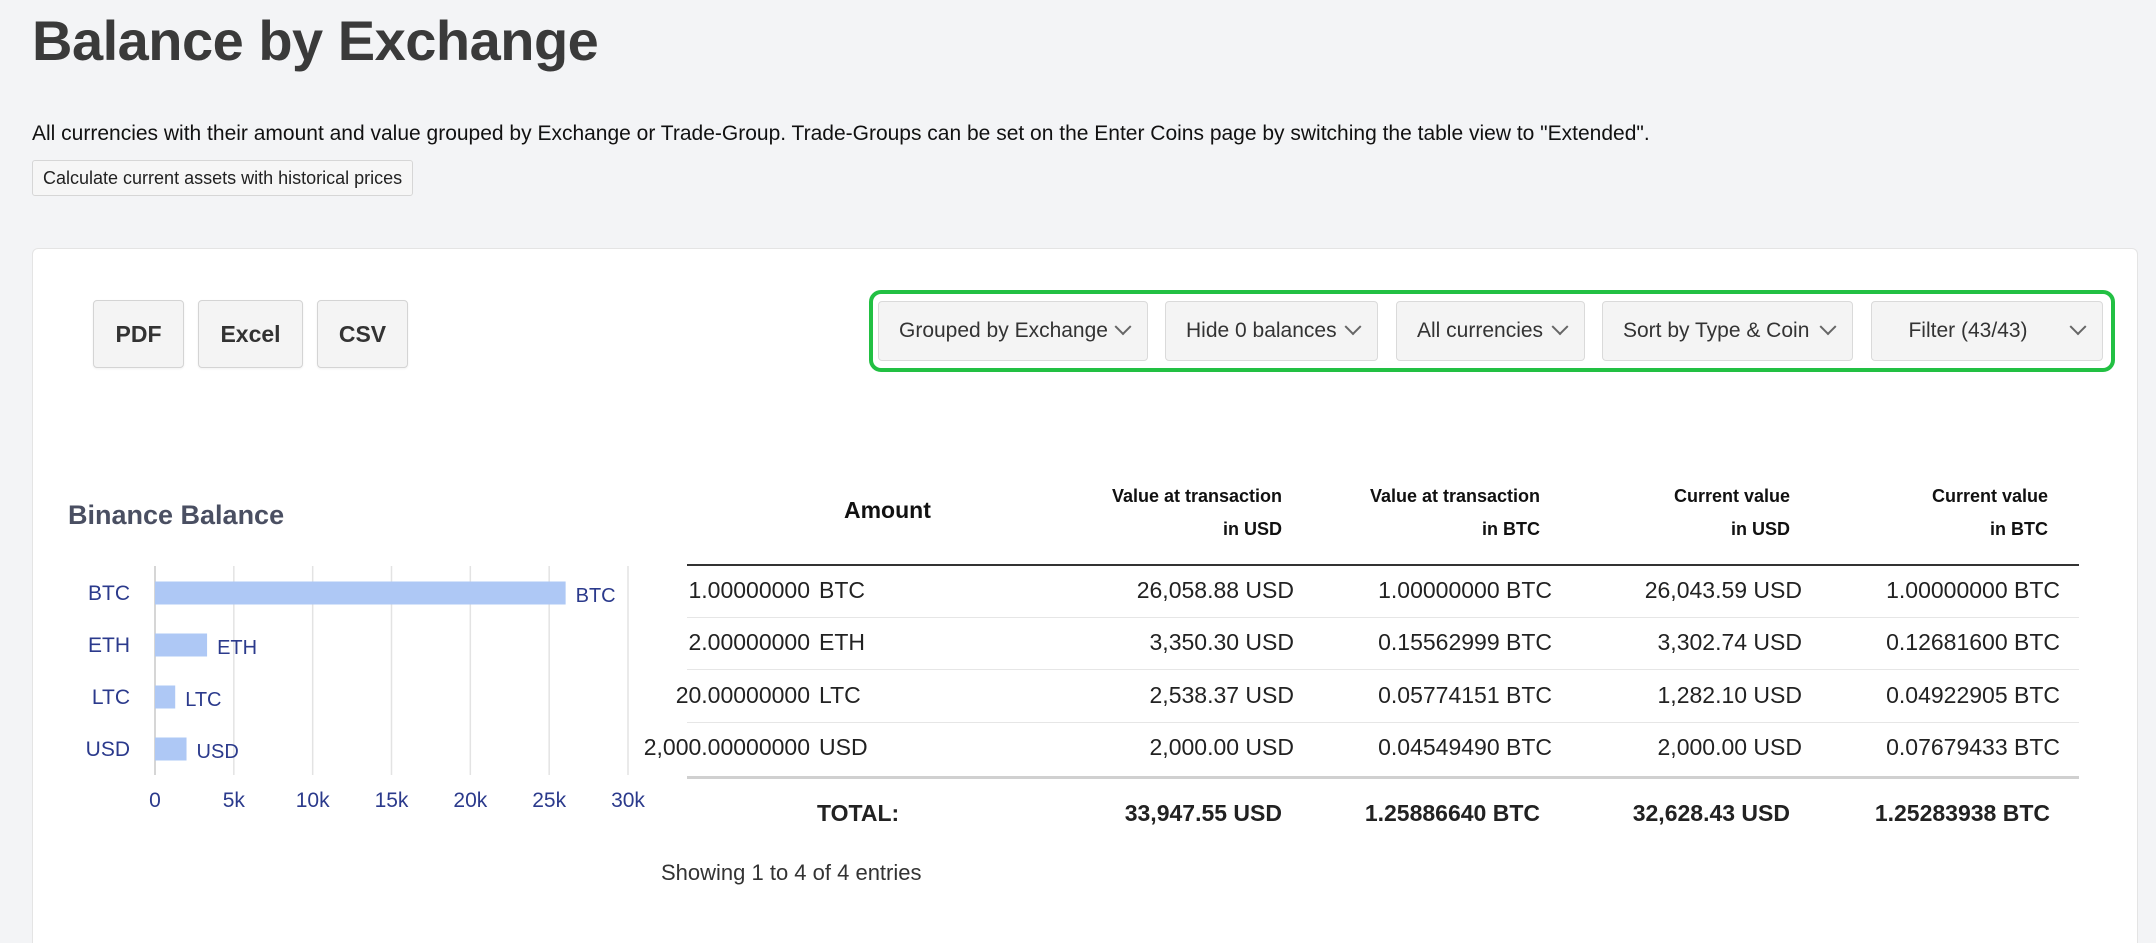 The height and width of the screenshot is (943, 2156). What do you see at coordinates (313, 800) in the screenshot?
I see `x-tick-label: 10k` at bounding box center [313, 800].